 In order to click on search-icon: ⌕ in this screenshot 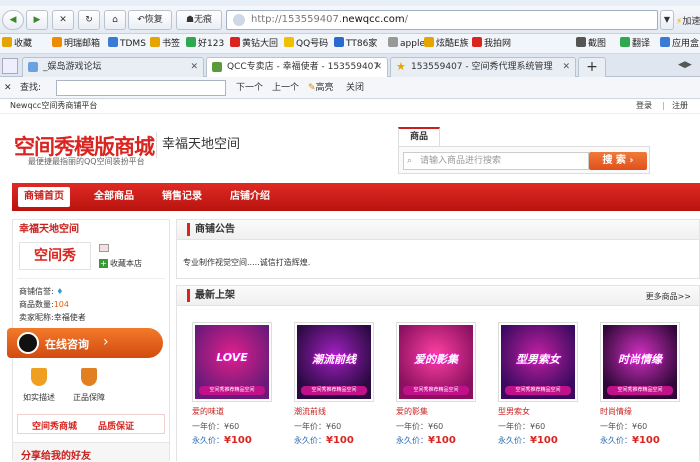, I will do `click(410, 161)`.